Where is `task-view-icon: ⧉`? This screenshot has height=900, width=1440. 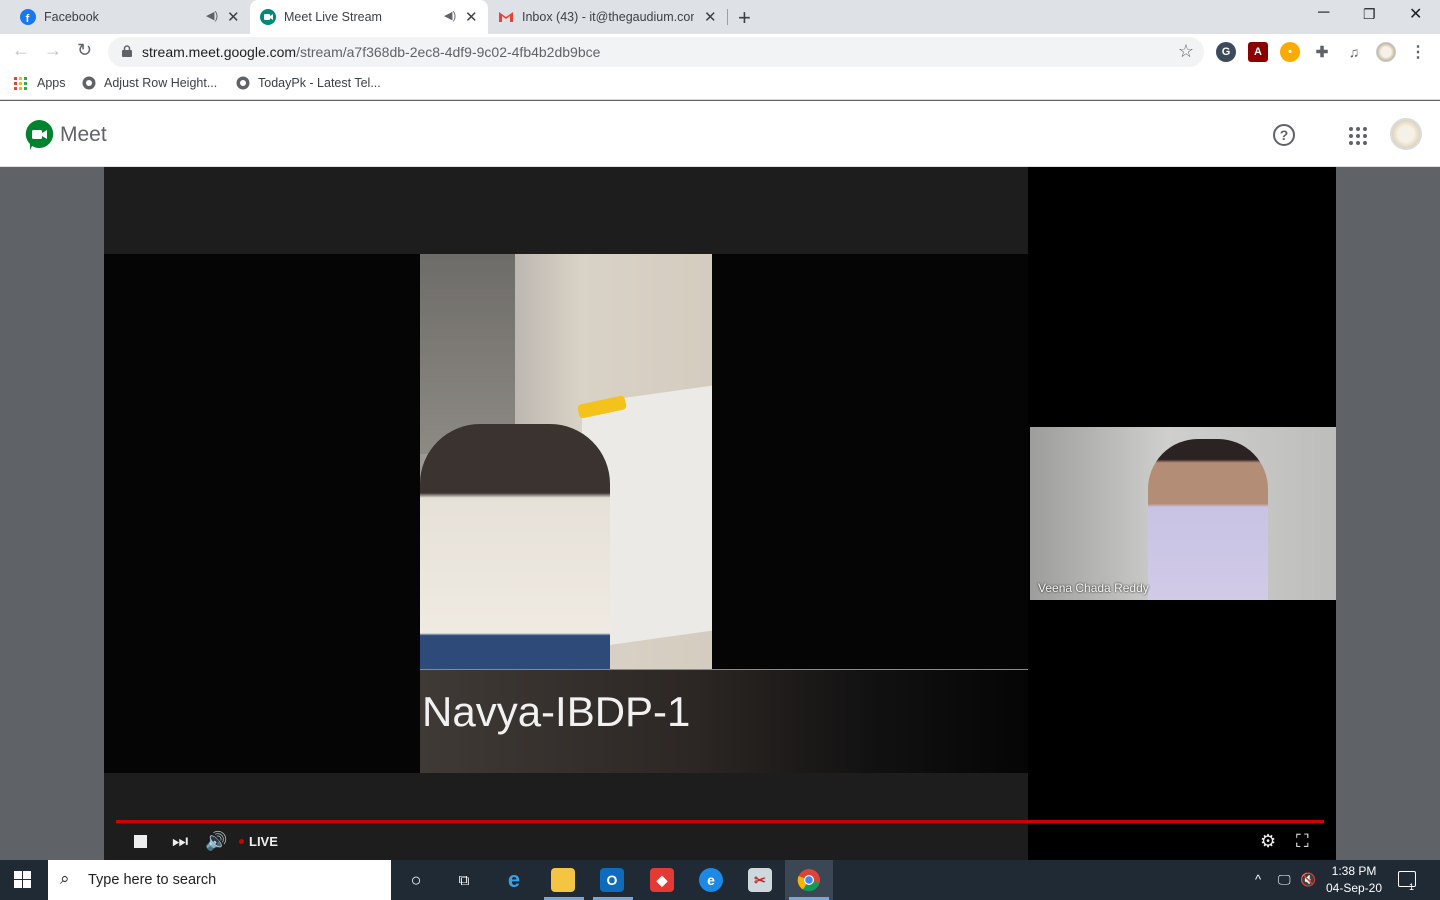 task-view-icon: ⧉ is located at coordinates (464, 880).